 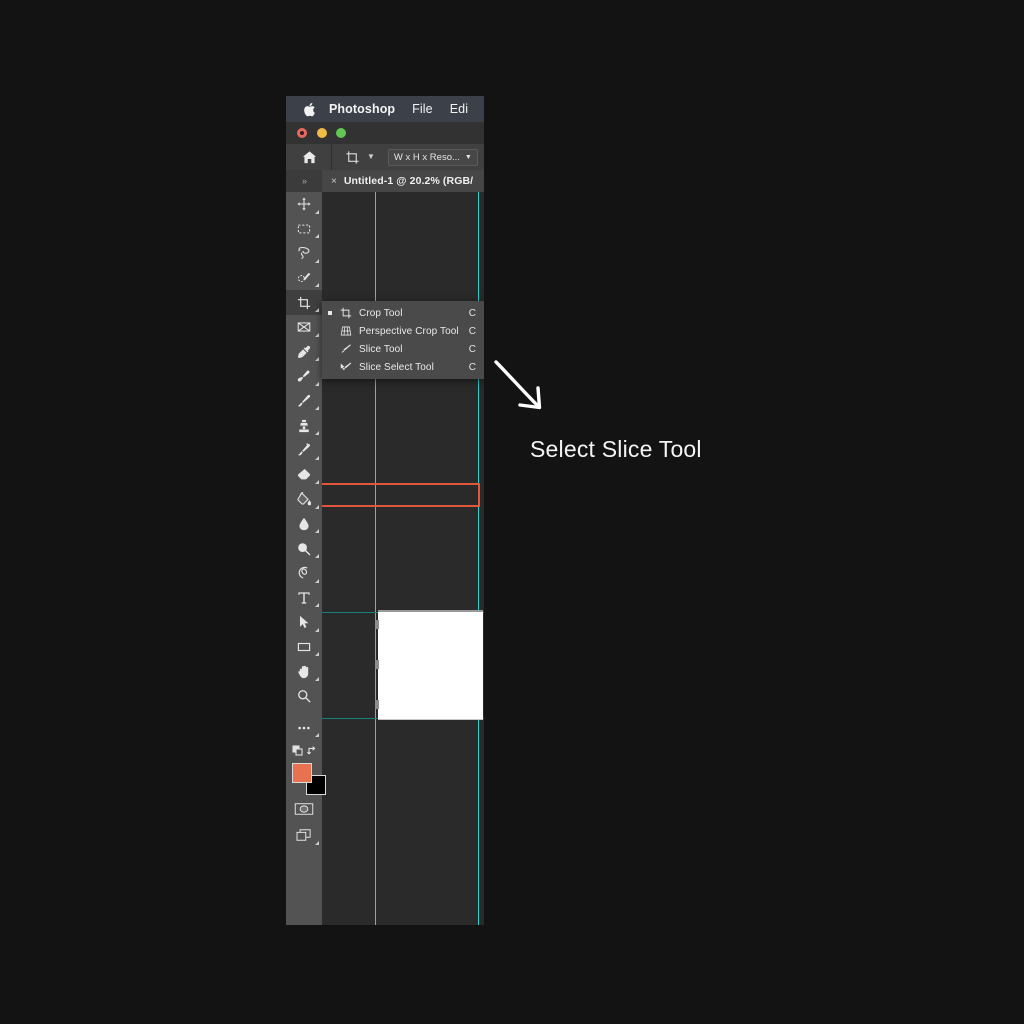 What do you see at coordinates (304, 573) in the screenshot?
I see `pen-tool` at bounding box center [304, 573].